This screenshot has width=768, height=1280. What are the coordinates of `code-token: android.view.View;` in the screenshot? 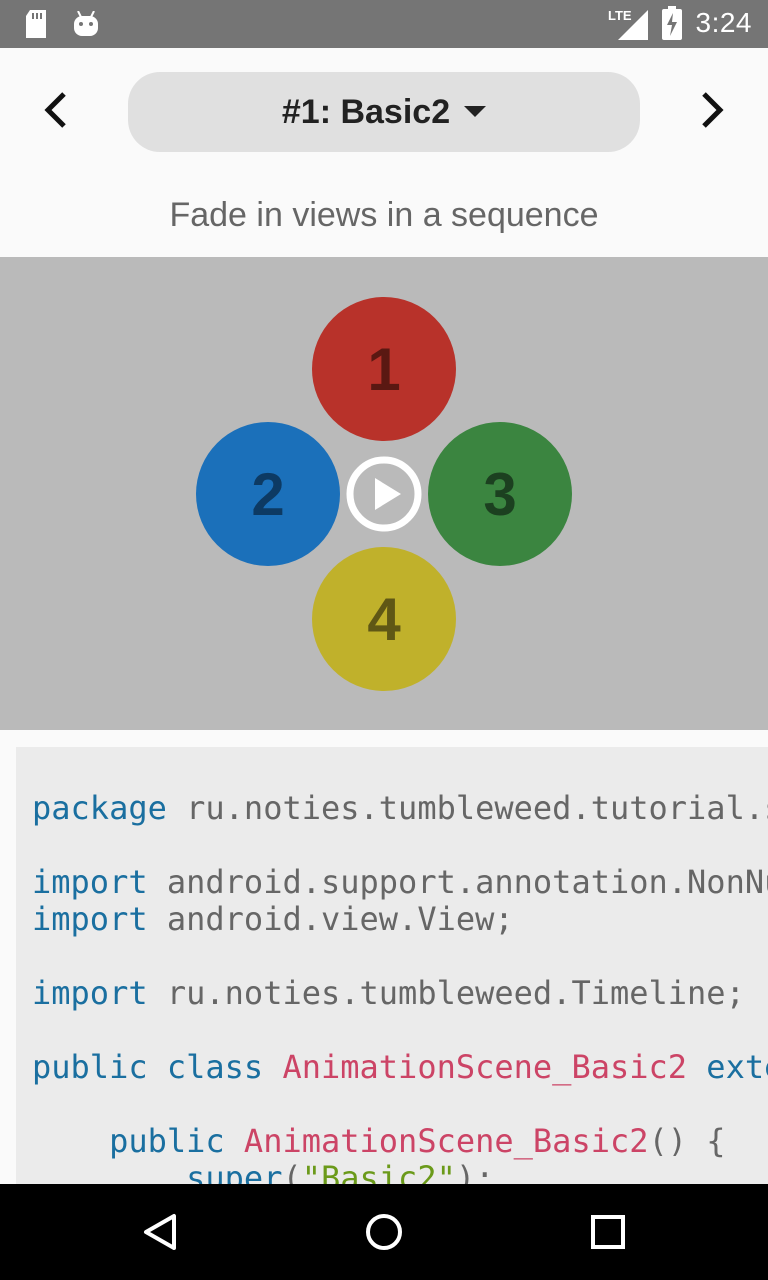 It's located at (330, 919).